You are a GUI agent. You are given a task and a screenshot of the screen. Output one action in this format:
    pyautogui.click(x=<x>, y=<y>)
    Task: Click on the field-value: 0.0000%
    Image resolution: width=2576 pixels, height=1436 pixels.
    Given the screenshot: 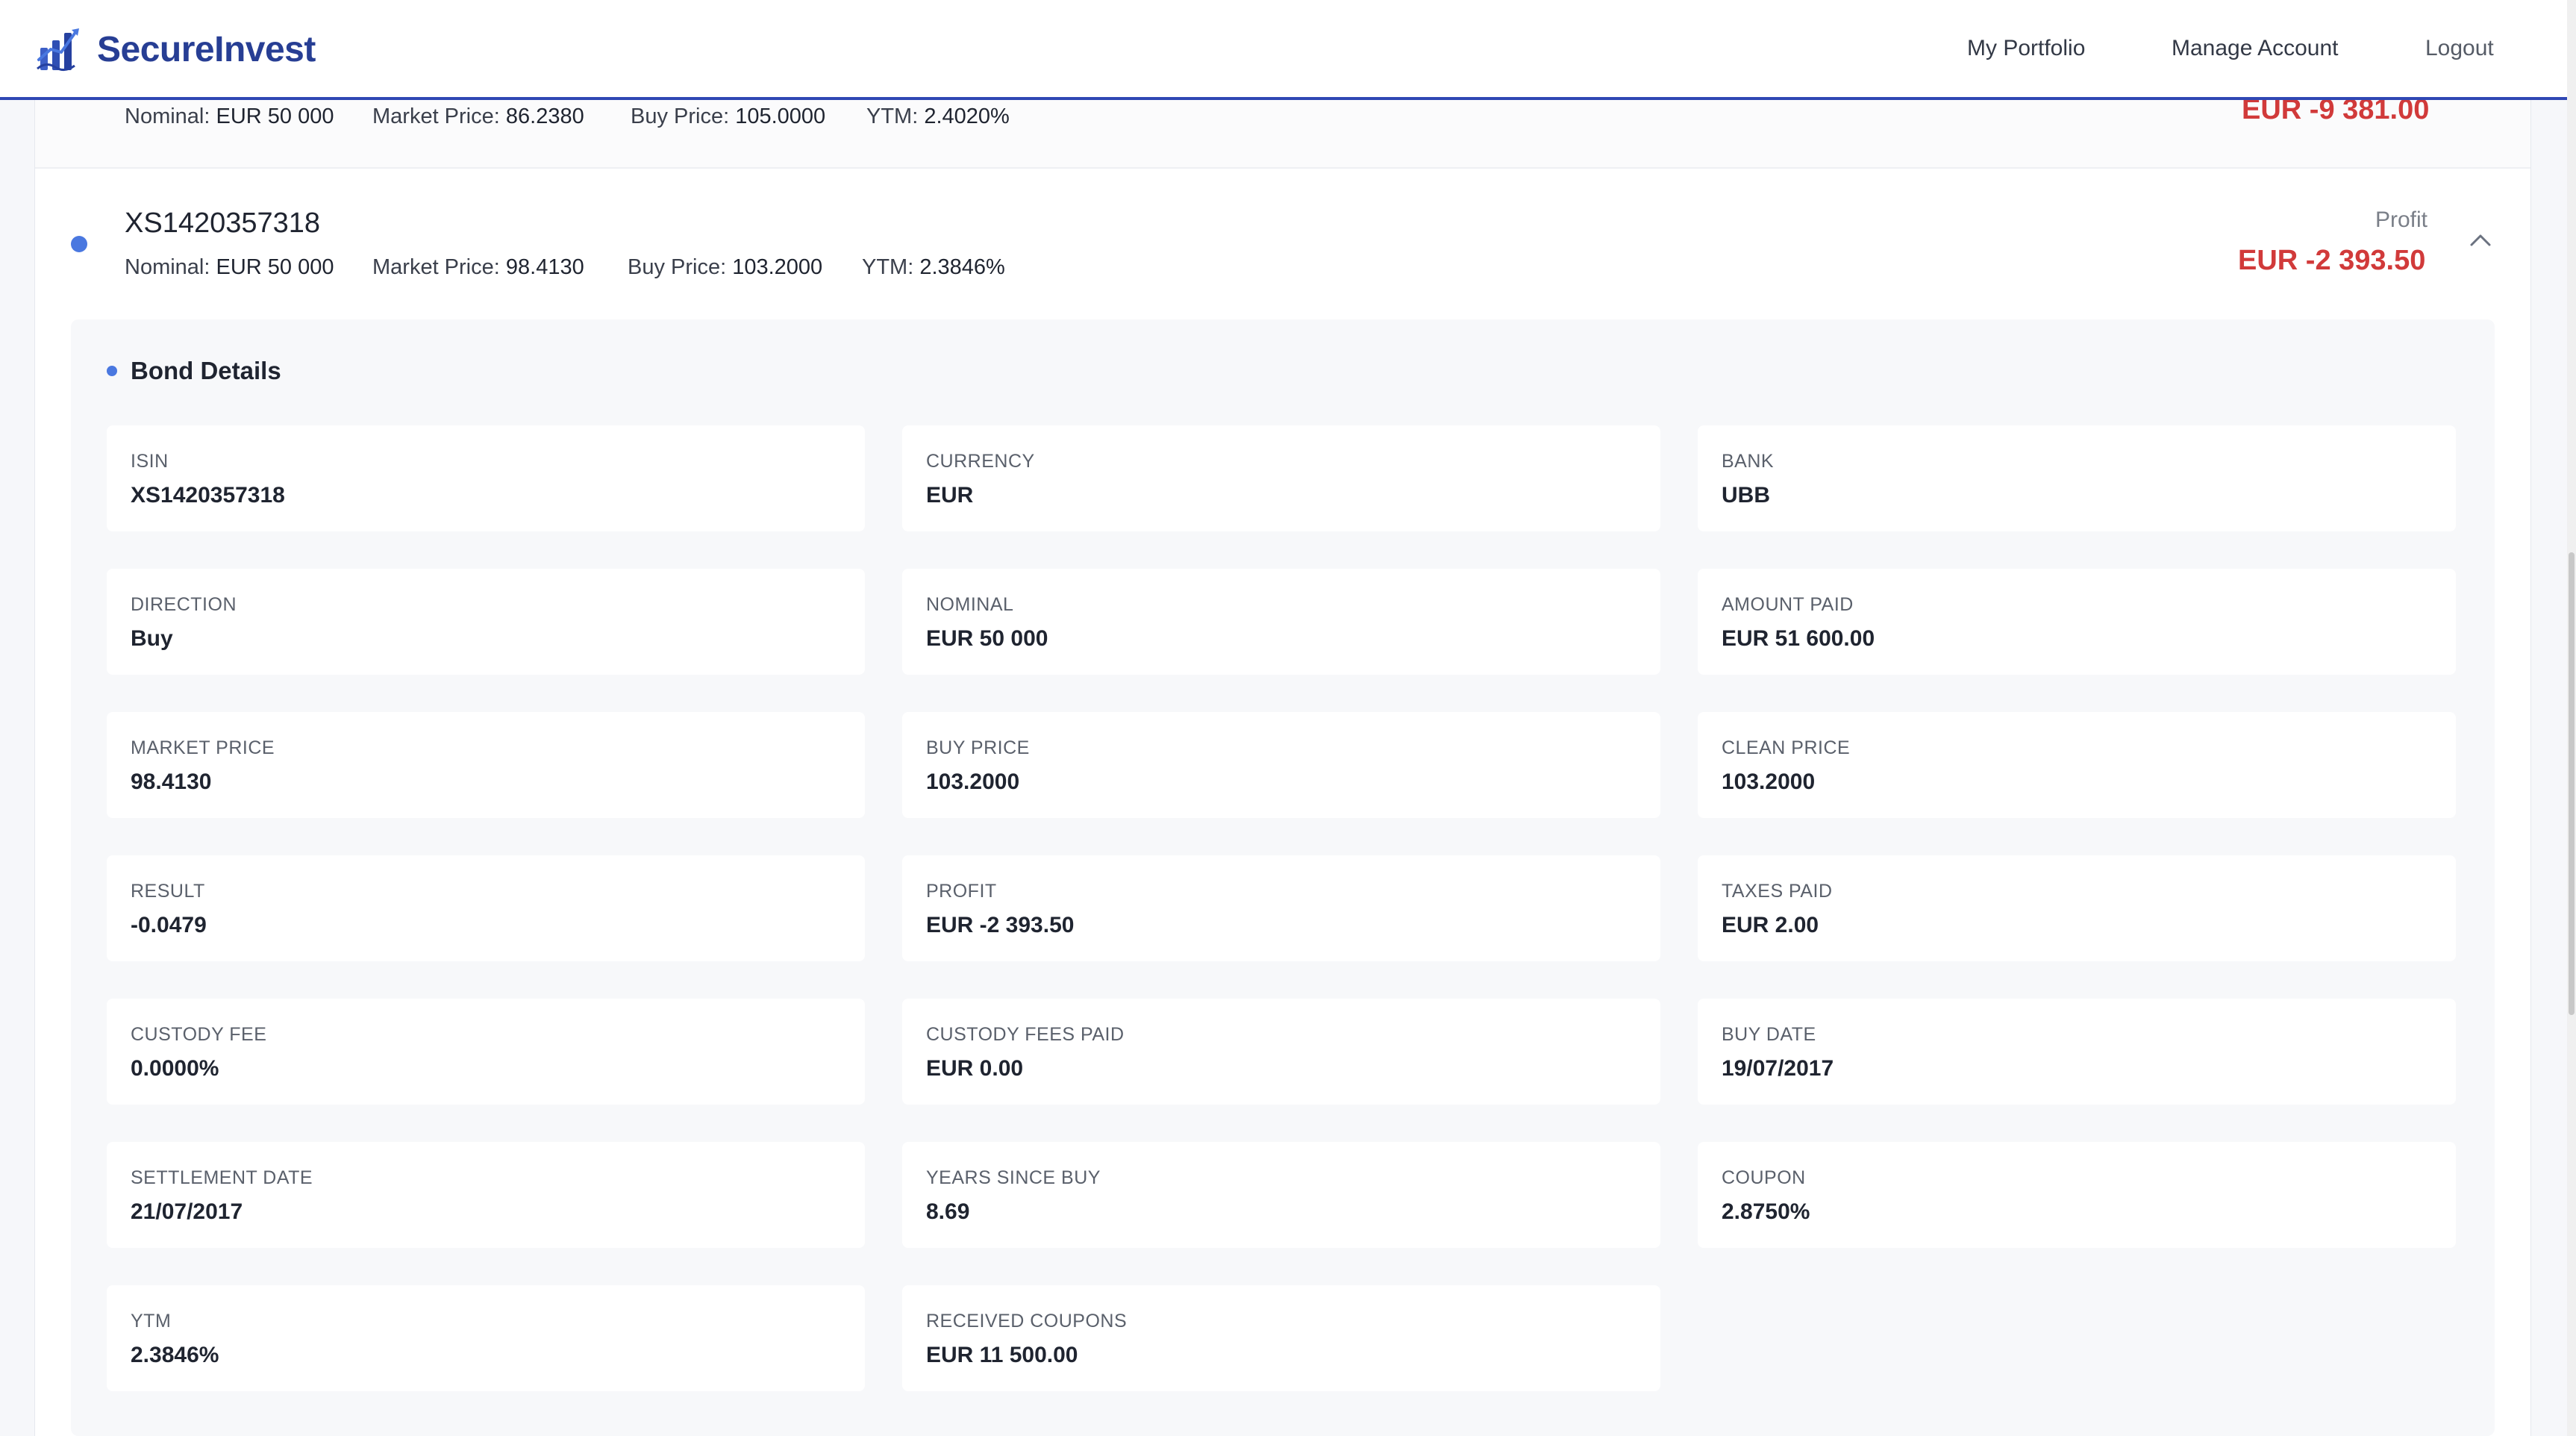 What is the action you would take?
    pyautogui.click(x=175, y=1068)
    